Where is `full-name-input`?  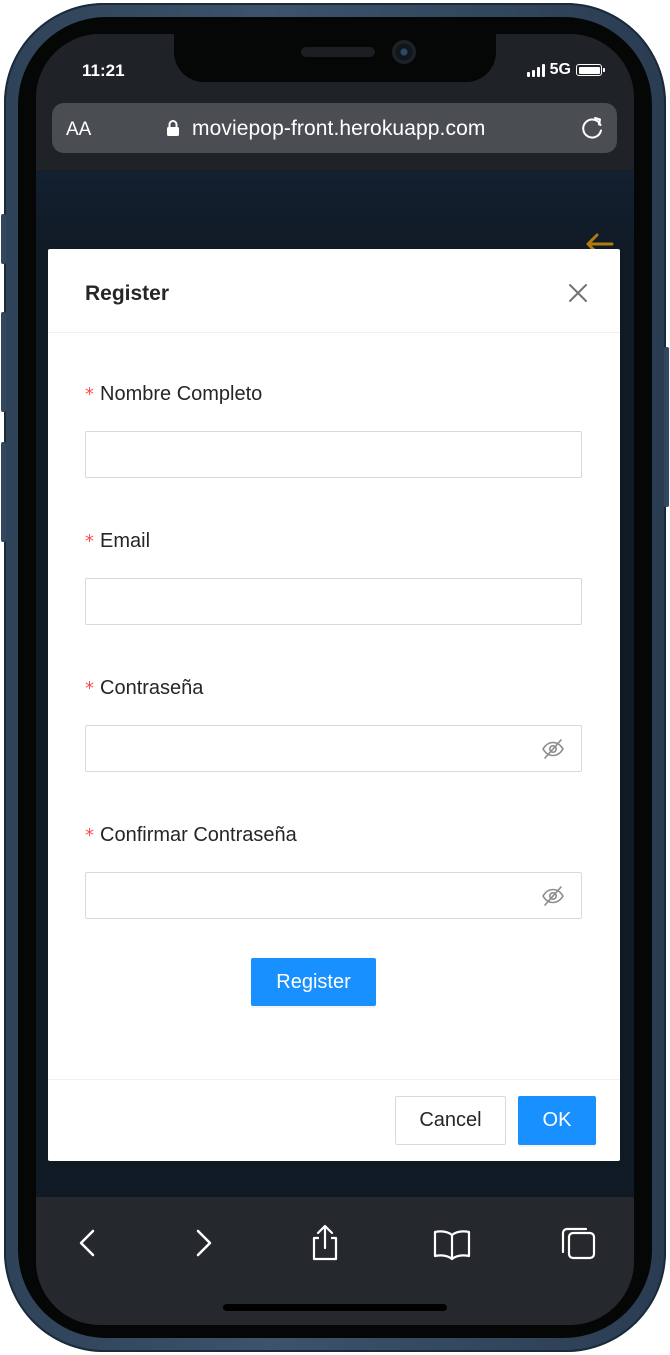 full-name-input is located at coordinates (333, 454).